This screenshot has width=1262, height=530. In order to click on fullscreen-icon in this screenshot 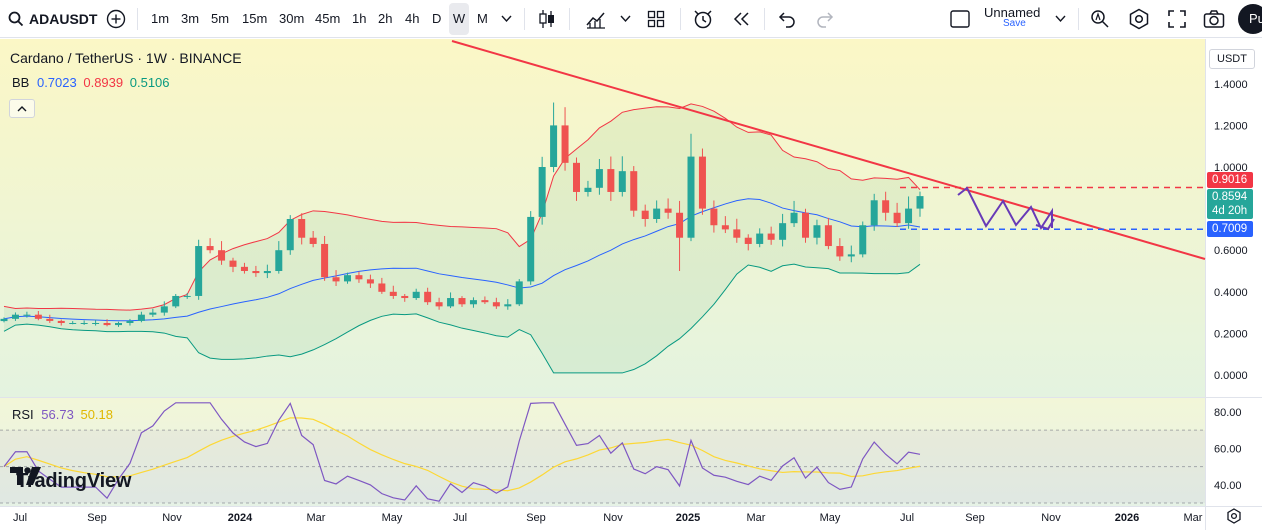, I will do `click(1177, 19)`.